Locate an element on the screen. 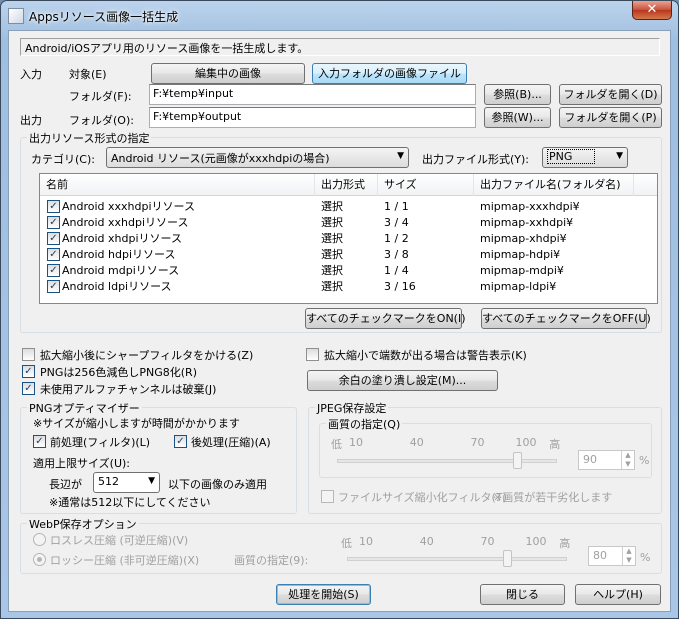 This screenshot has height=619, width=679. resource-row-name: Android xhdpiリソース is located at coordinates (122, 238).